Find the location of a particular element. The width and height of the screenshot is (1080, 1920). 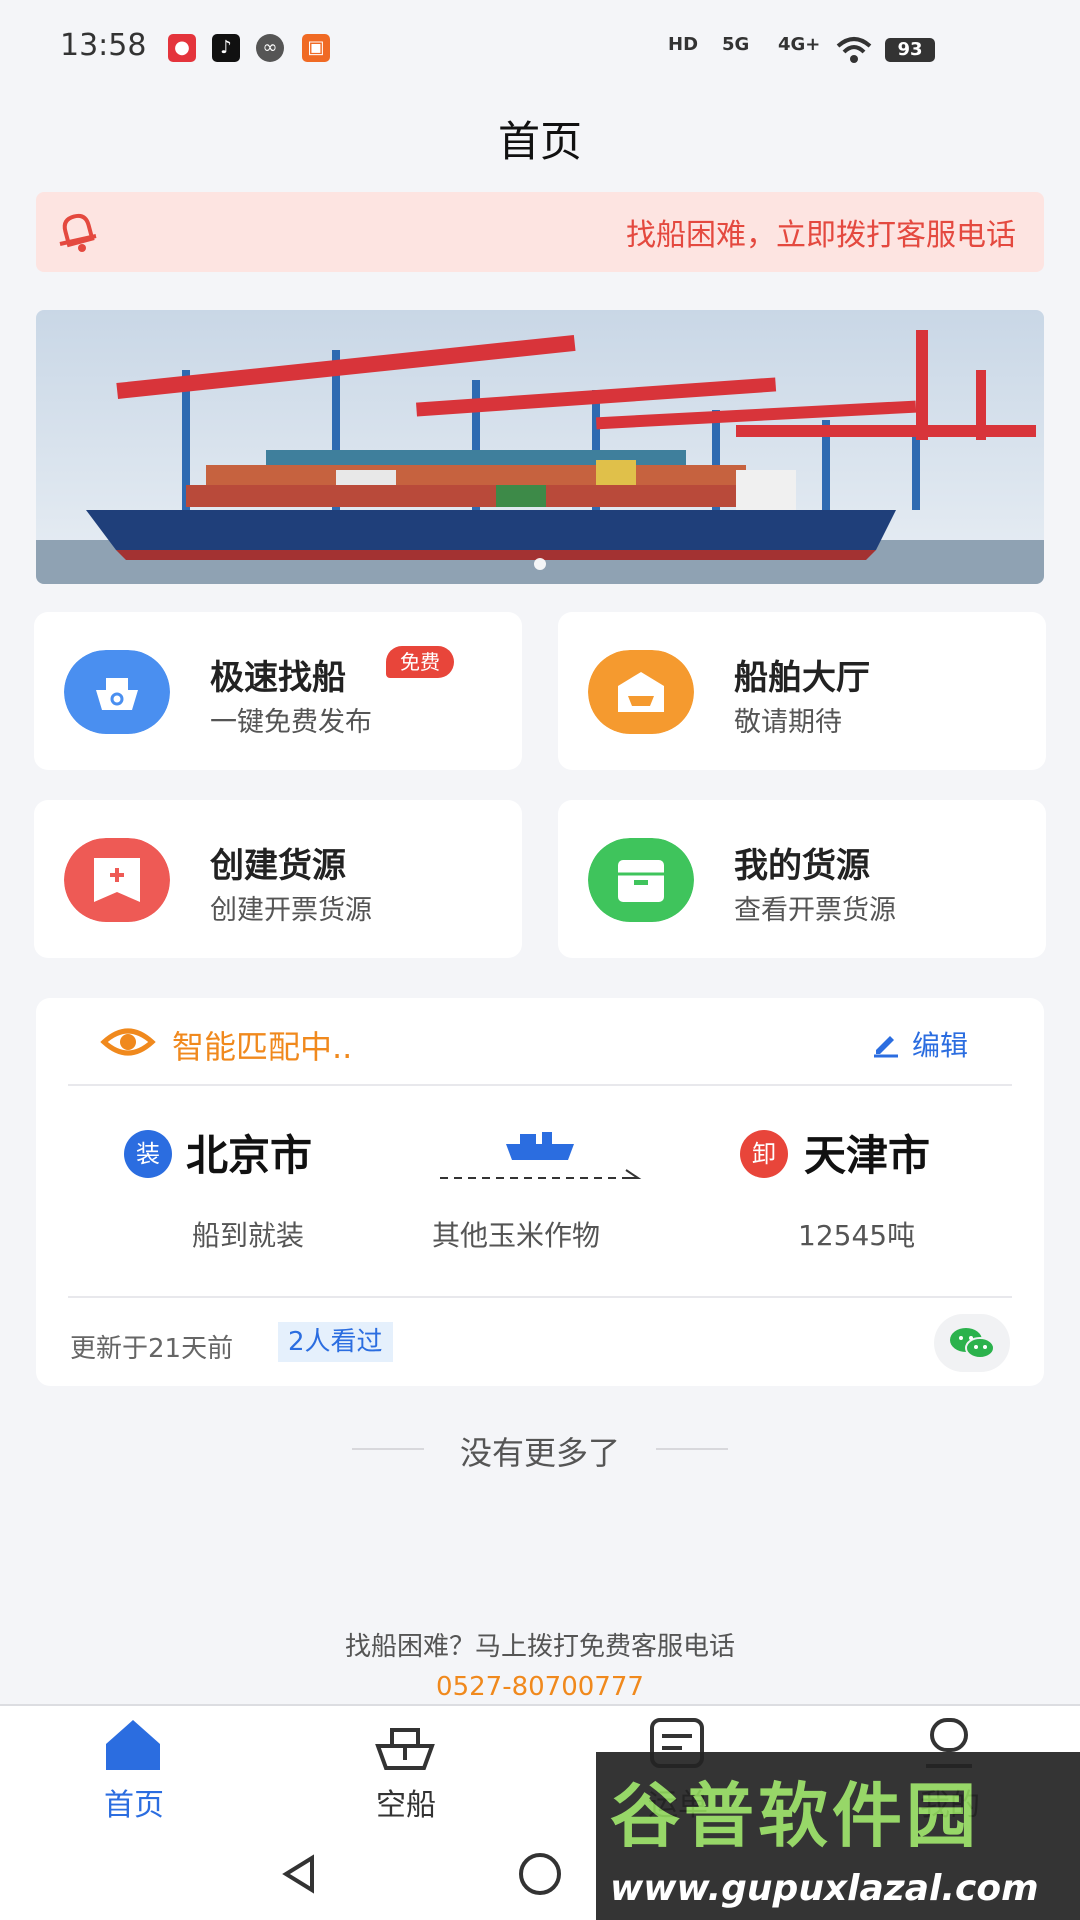

card-subtitle: 敬请期待 is located at coordinates (788, 722).